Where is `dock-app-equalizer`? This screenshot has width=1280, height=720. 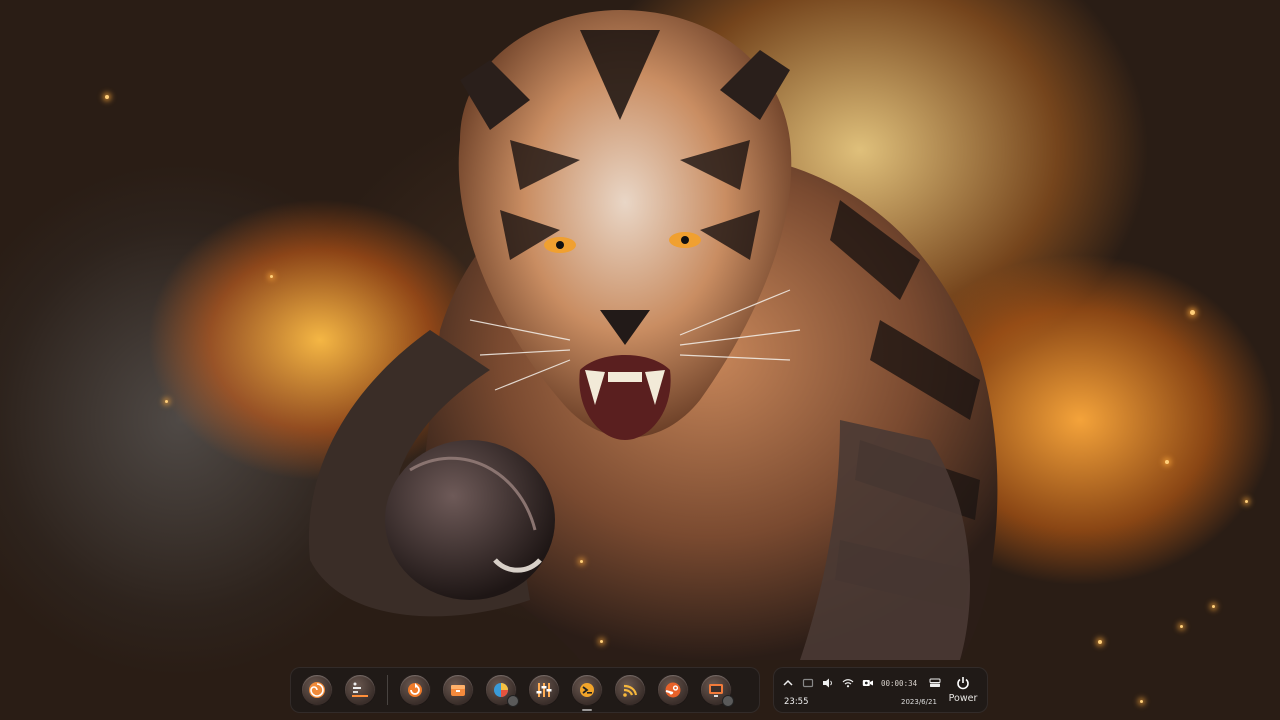 dock-app-equalizer is located at coordinates (544, 690).